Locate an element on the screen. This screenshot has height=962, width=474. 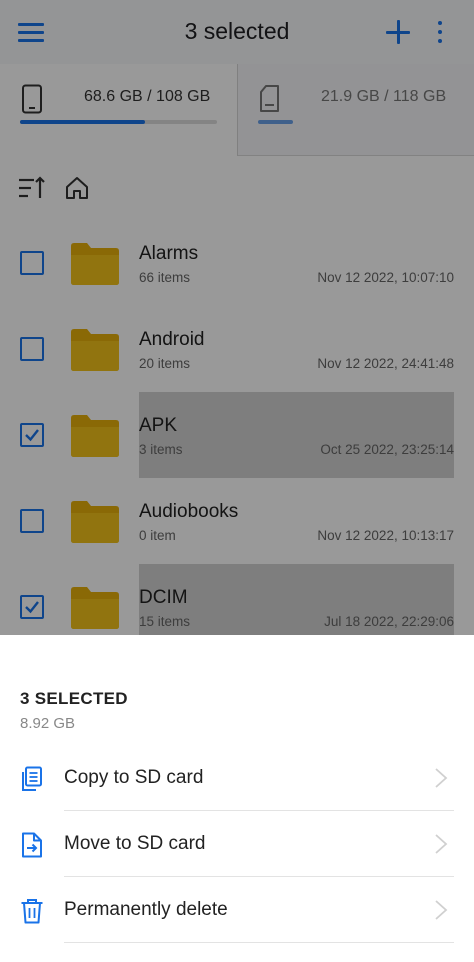
action-label: Copy to SD card is located at coordinates (134, 777).